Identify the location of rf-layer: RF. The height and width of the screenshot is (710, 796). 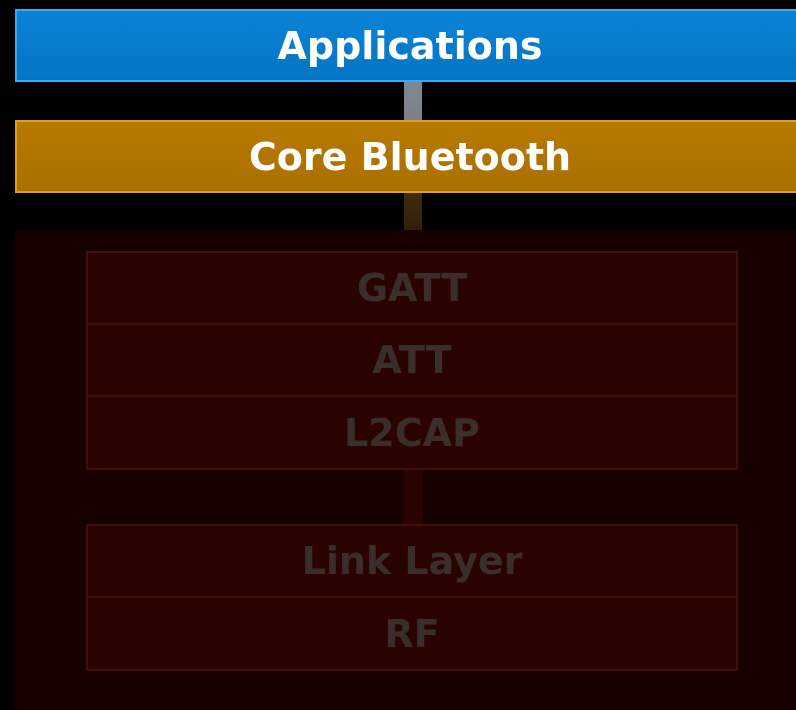
(412, 634).